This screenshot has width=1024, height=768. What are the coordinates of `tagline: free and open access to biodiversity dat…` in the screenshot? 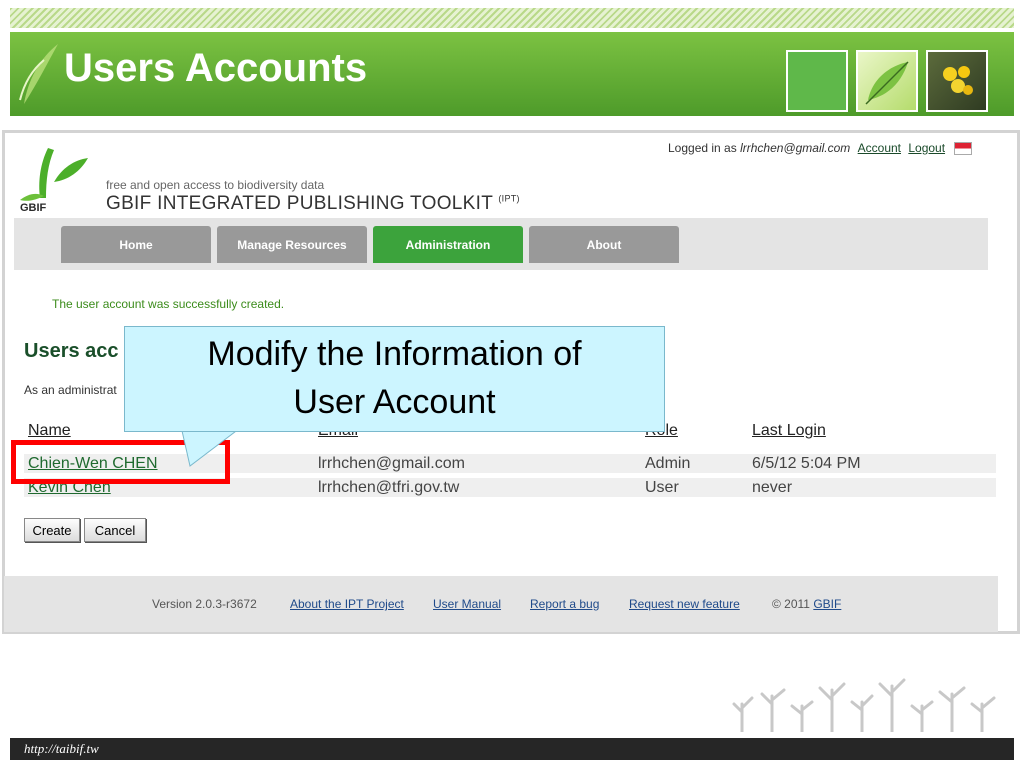 It's located at (215, 185).